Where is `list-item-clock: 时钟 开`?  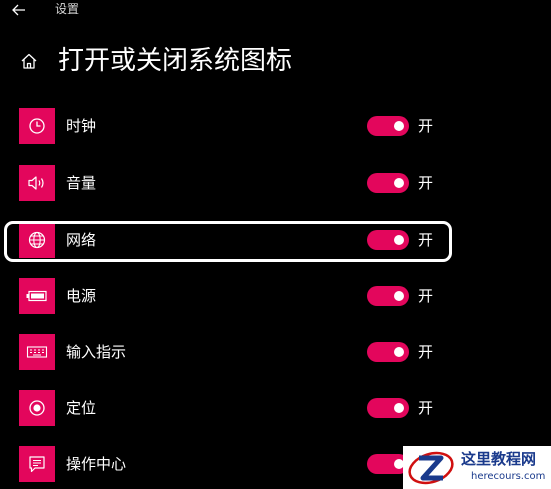 list-item-clock: 时钟 开 is located at coordinates (275, 129).